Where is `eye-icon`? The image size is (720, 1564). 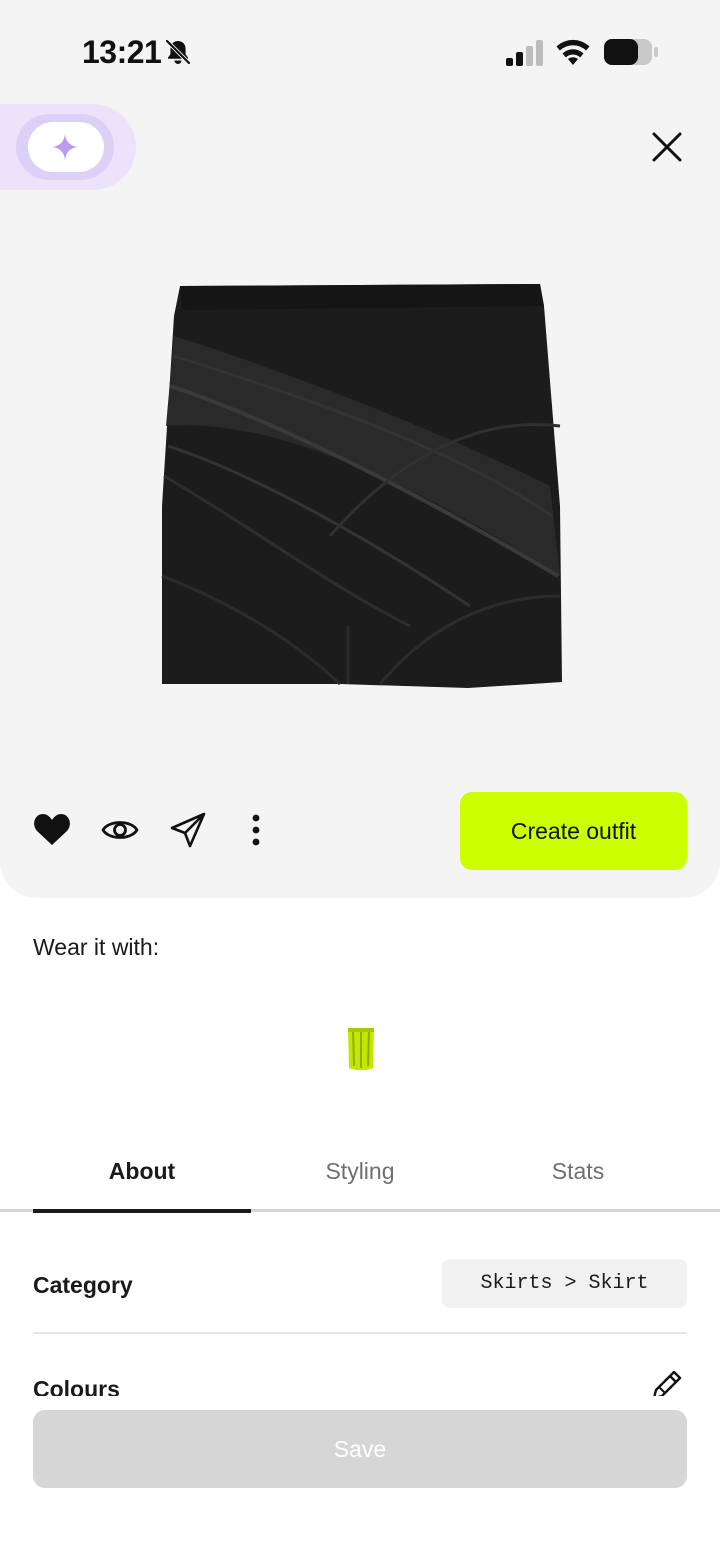 eye-icon is located at coordinates (120, 830).